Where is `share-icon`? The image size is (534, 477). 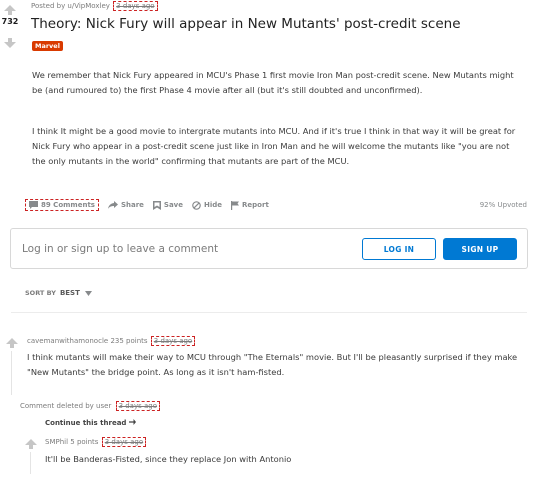 share-icon is located at coordinates (112, 205).